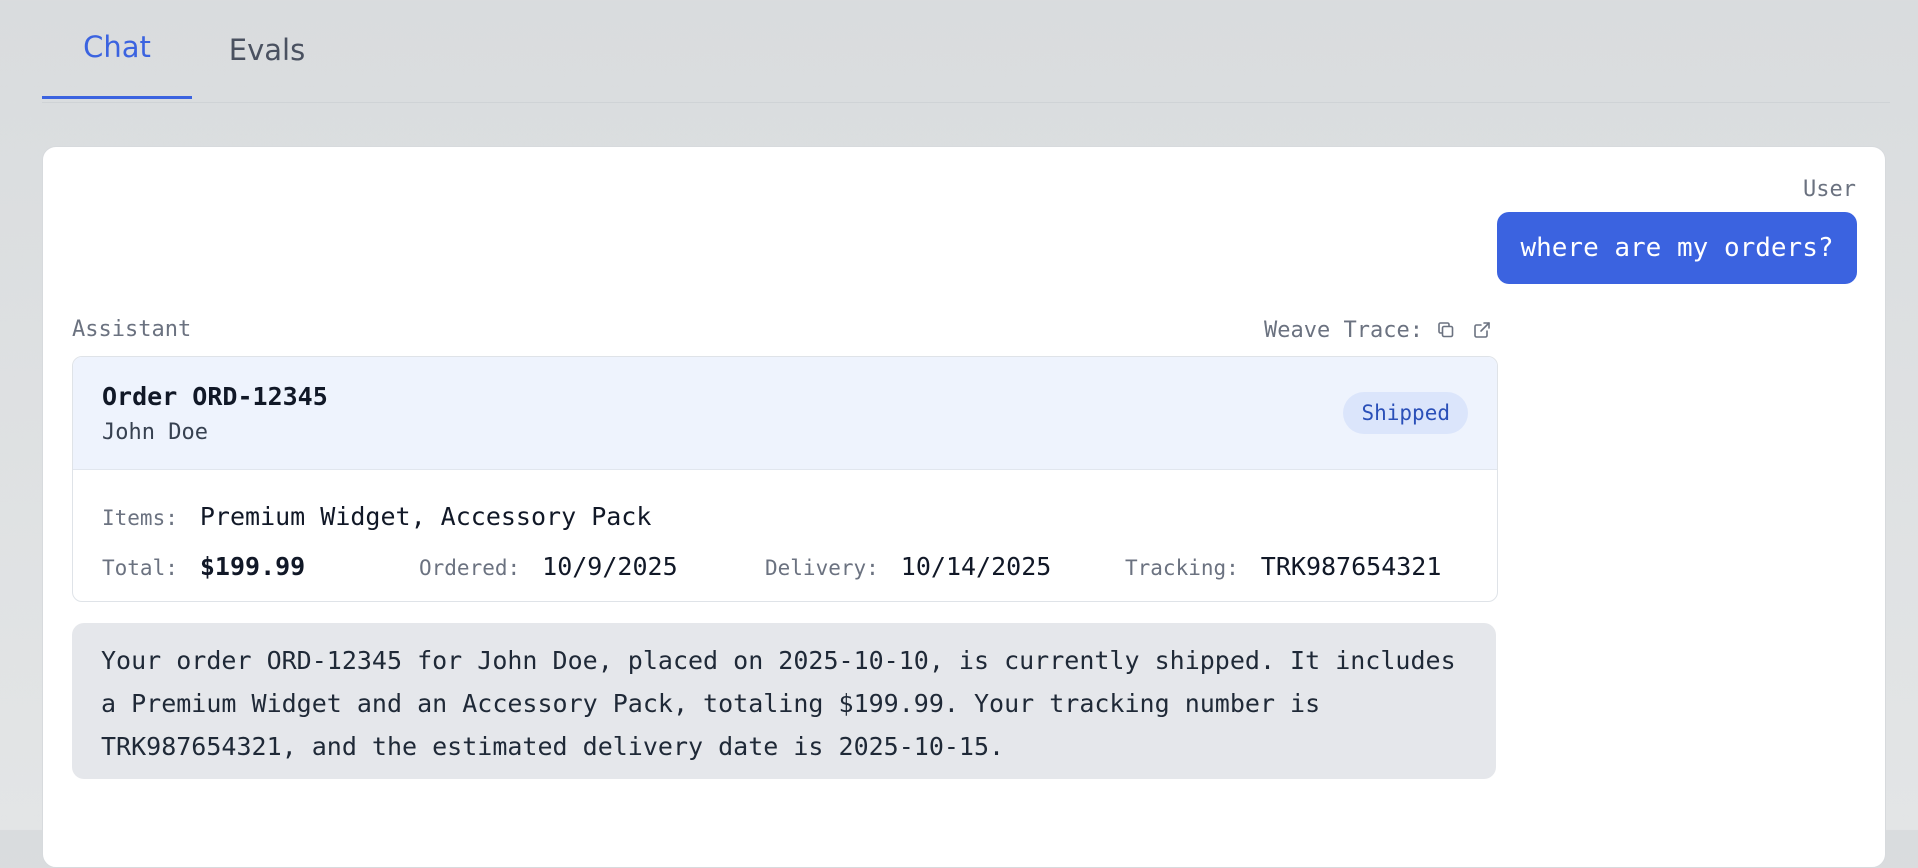  I want to click on weave-trace: Weave Trace:, so click(1379, 330).